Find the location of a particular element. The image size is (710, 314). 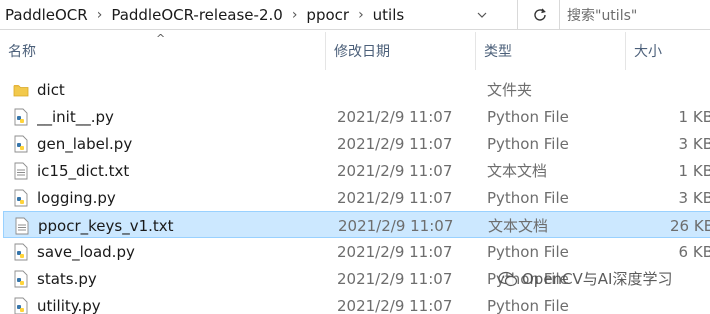

refresh-icon is located at coordinates (539, 14).